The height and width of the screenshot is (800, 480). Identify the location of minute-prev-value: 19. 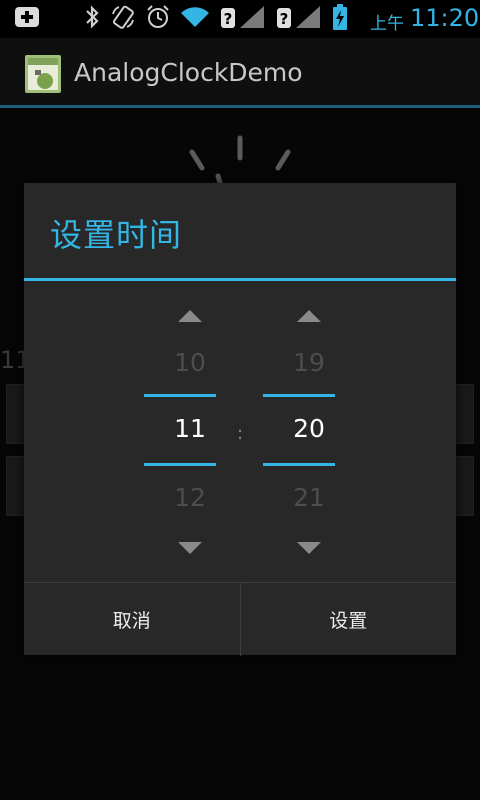
(309, 362).